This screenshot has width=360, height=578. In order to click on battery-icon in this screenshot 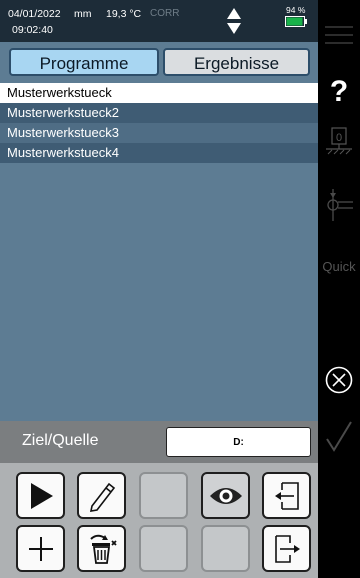, I will do `click(296, 21)`.